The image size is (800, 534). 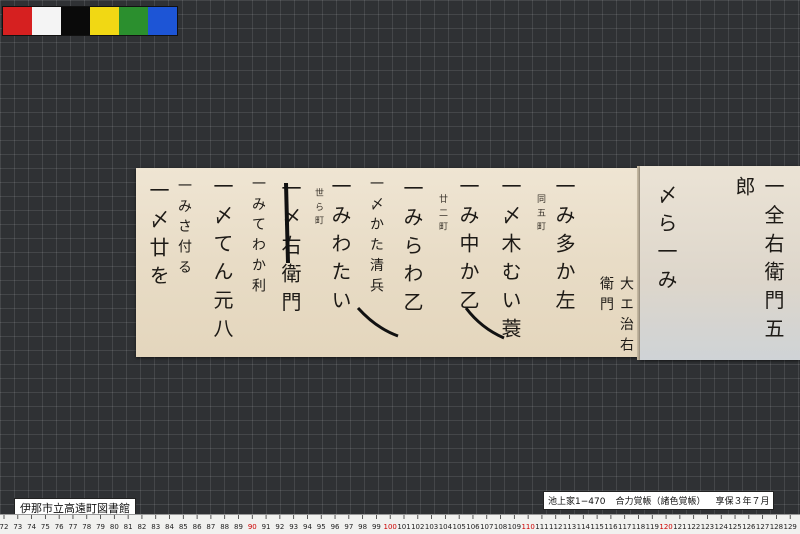 What do you see at coordinates (720, 263) in the screenshot?
I see `manuscript-page-right: 〆 ら 一 み 一 全 右 衛 門 五 郎` at bounding box center [720, 263].